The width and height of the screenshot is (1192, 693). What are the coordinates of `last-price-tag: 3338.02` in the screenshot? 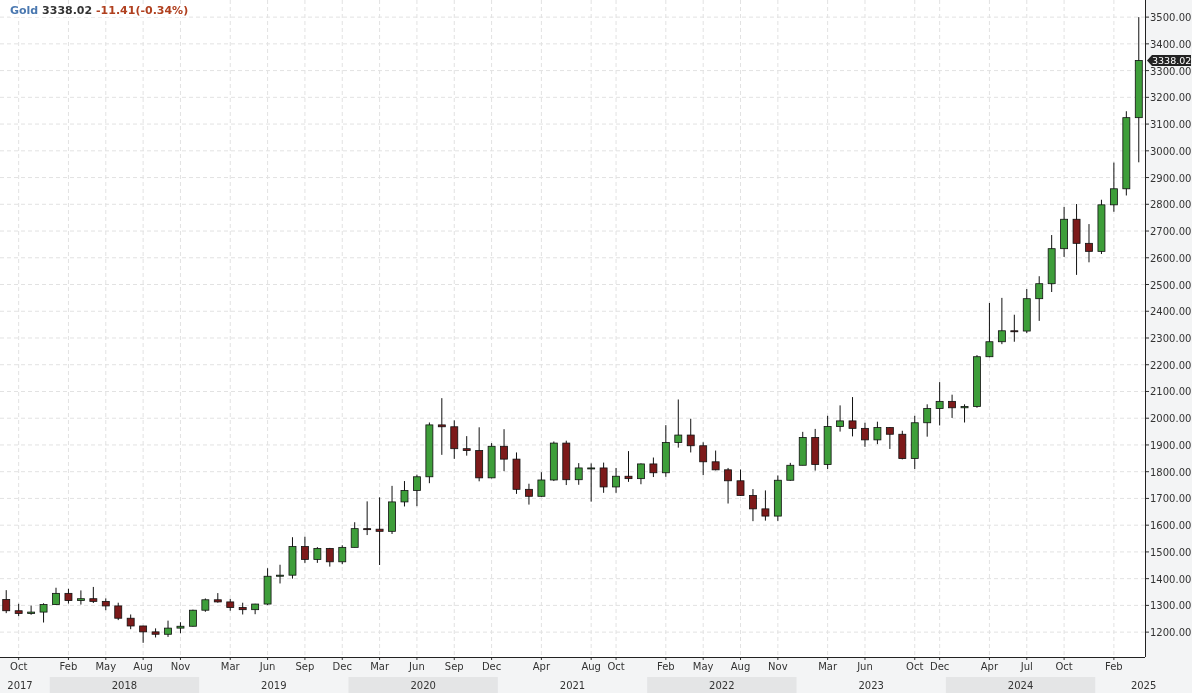 It's located at (1169, 60).